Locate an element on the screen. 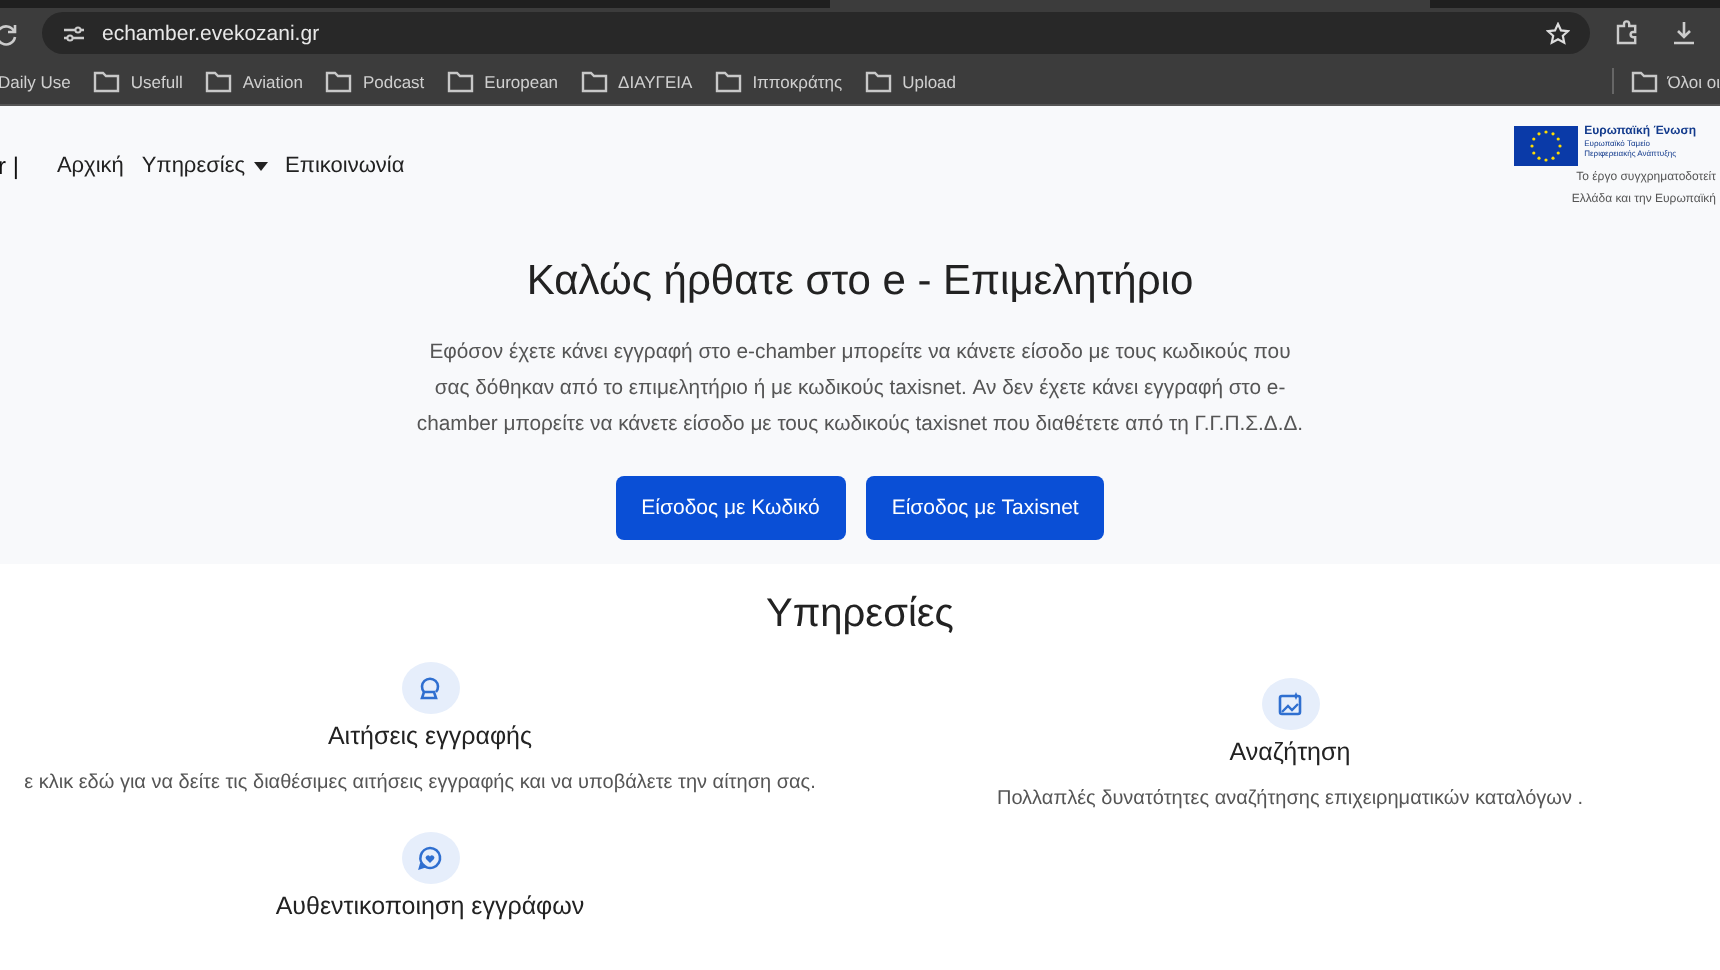  reload-icon is located at coordinates (9, 33).